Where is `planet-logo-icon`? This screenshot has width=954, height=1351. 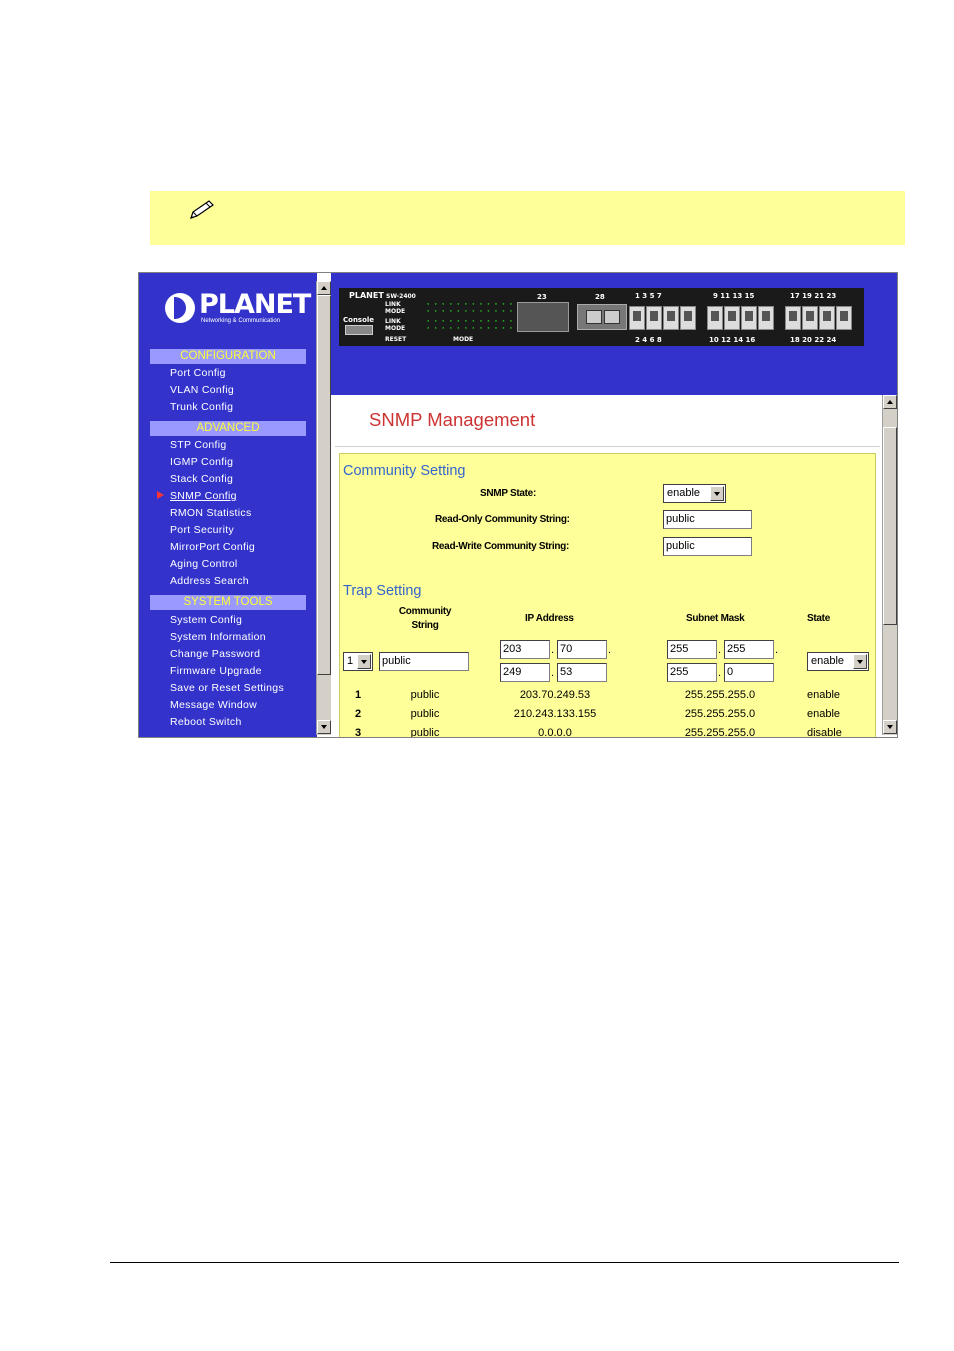
planet-logo-icon is located at coordinates (180, 308).